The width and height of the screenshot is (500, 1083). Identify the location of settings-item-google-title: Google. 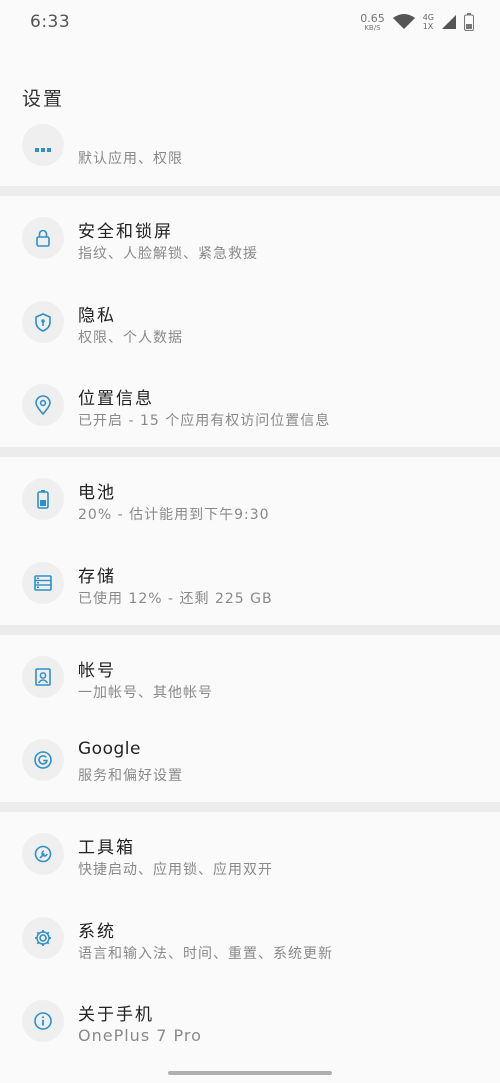
(109, 749).